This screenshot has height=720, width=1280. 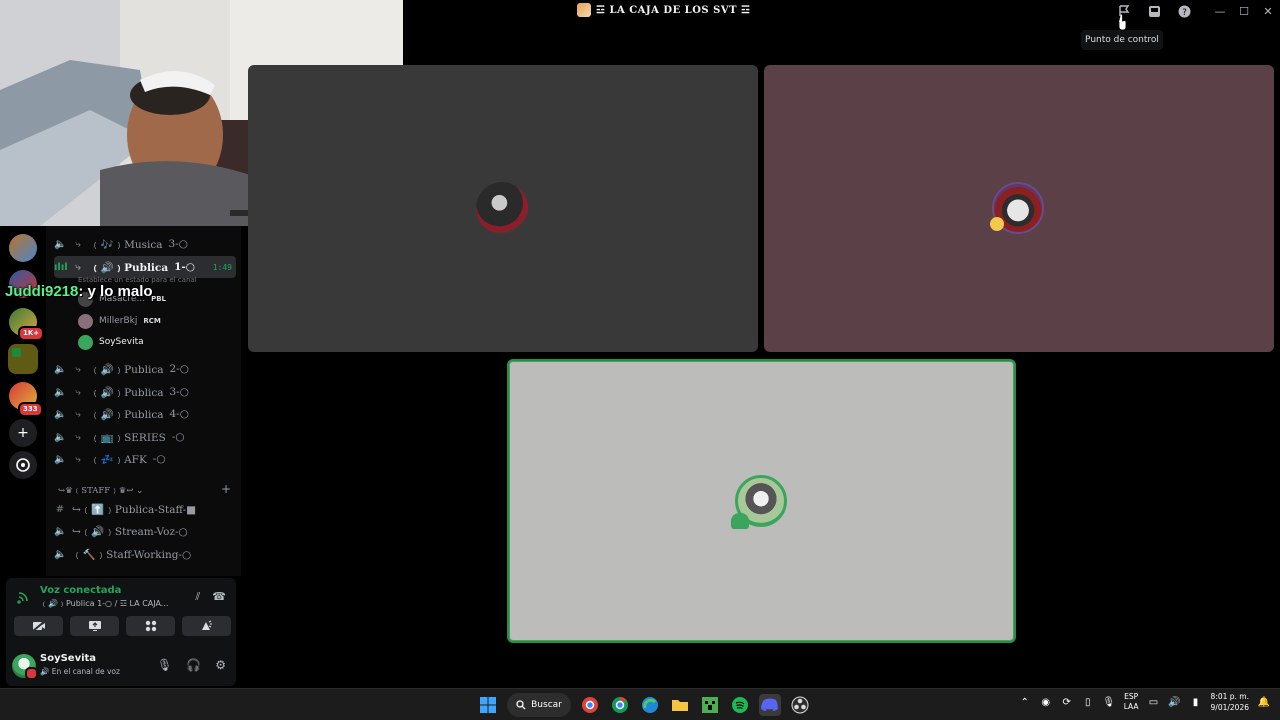 What do you see at coordinates (30, 409) in the screenshot?
I see `mention-badge: 333` at bounding box center [30, 409].